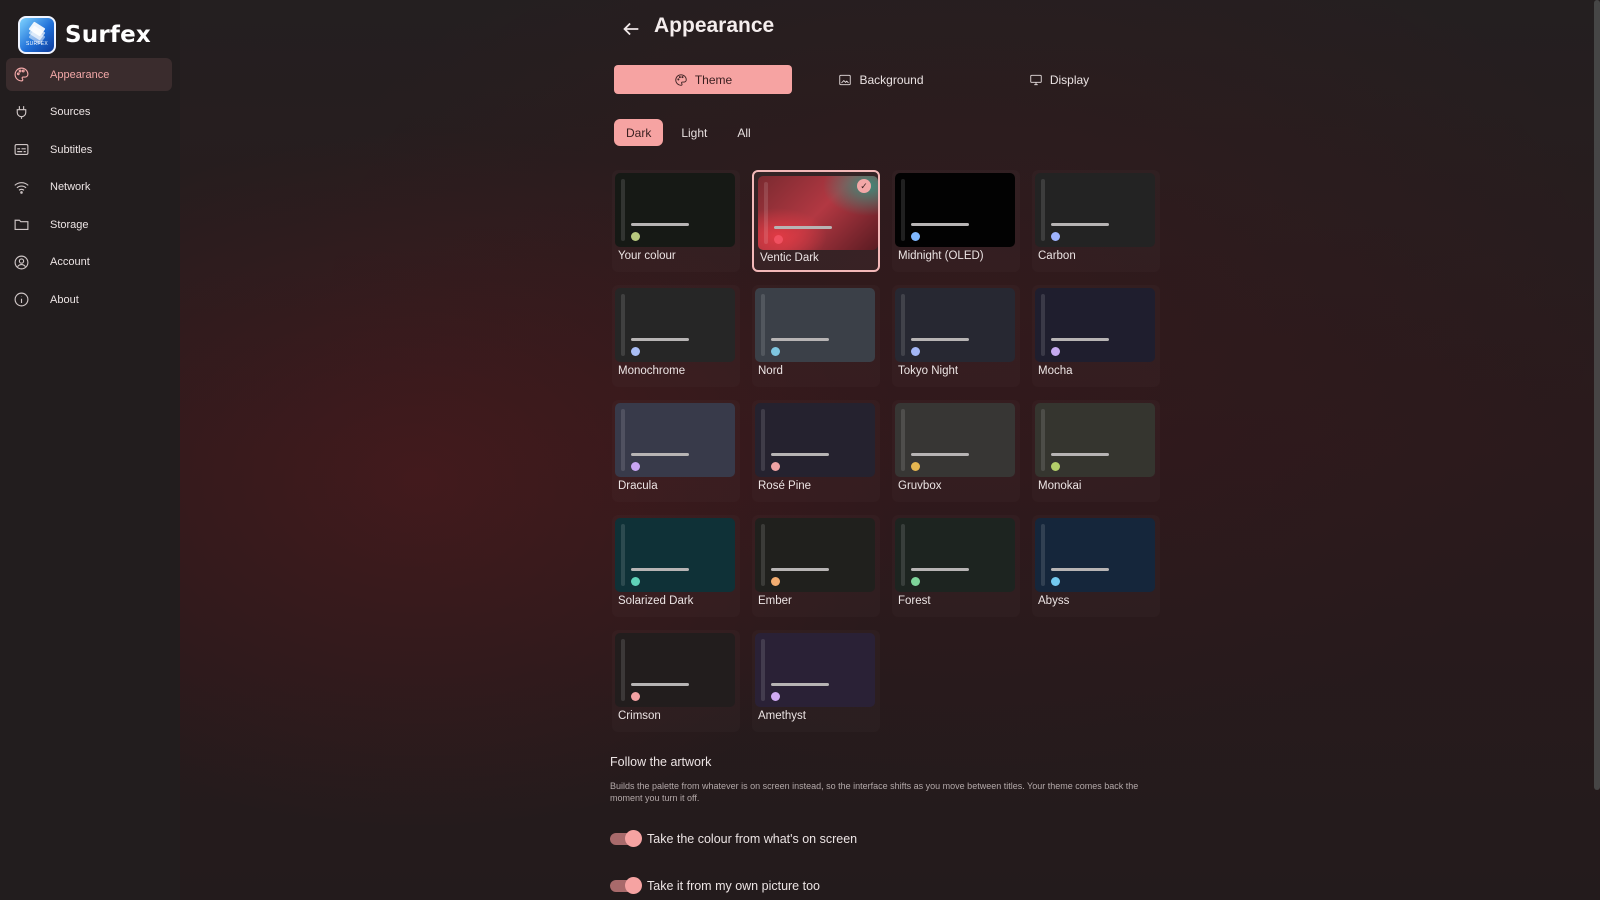  What do you see at coordinates (1096, 566) in the screenshot?
I see `theme-card-abyss: Abyss` at bounding box center [1096, 566].